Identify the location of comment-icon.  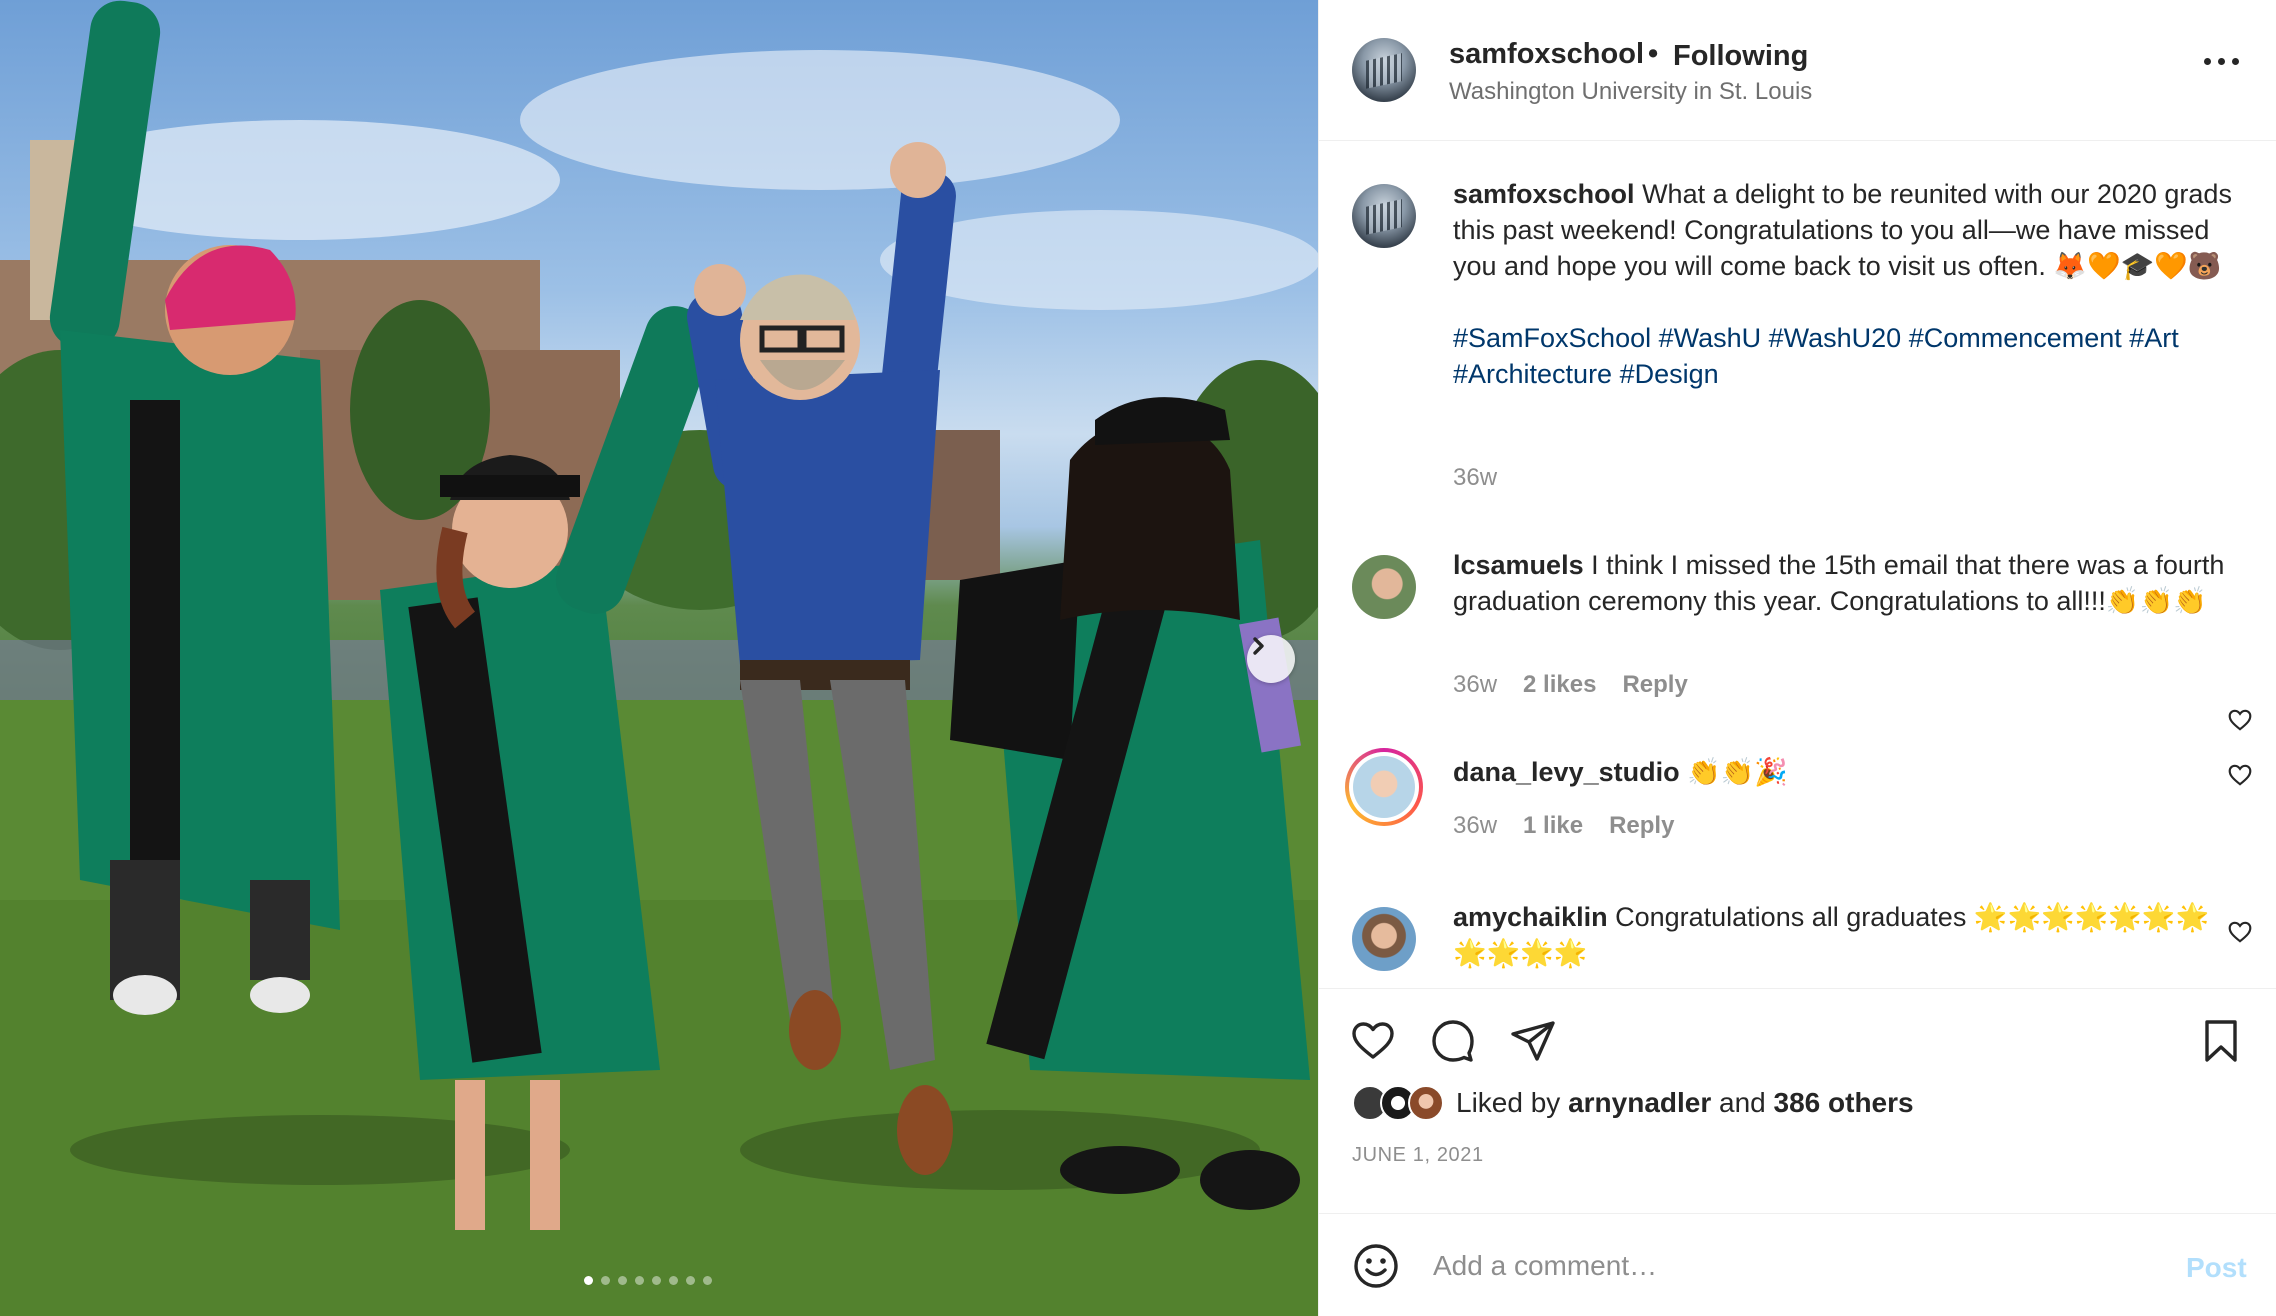
(1453, 1041).